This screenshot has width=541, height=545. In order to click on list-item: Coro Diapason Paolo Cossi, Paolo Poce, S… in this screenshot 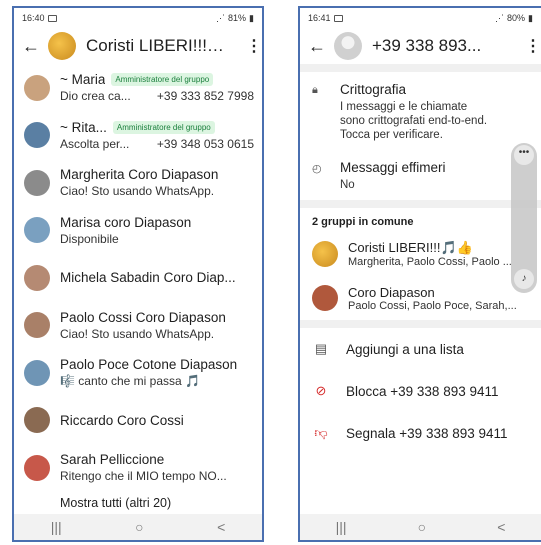, I will do `click(420, 298)`.